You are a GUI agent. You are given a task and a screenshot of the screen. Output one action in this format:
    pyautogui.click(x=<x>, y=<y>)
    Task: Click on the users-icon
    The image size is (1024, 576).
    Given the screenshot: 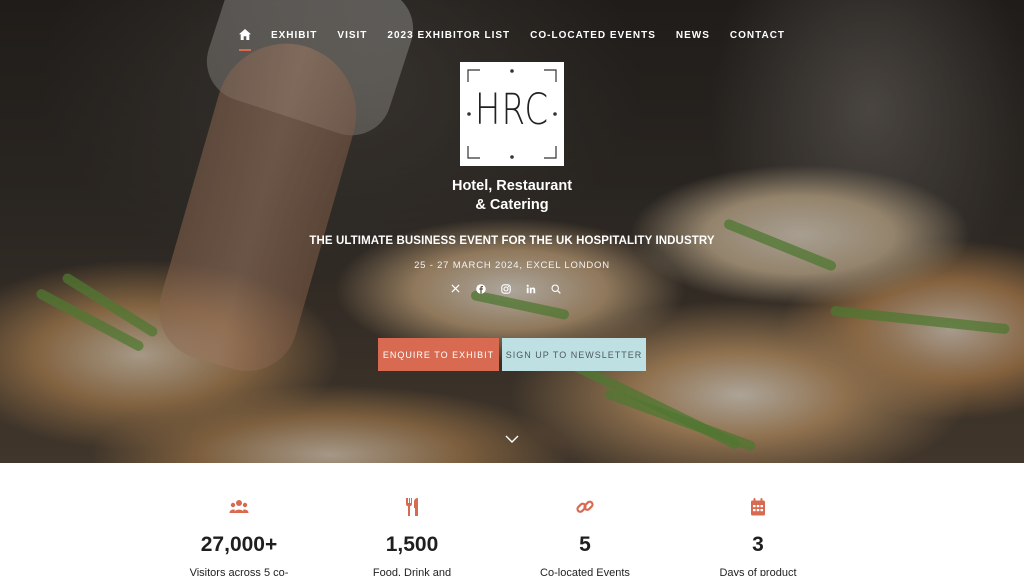 What is the action you would take?
    pyautogui.click(x=239, y=506)
    